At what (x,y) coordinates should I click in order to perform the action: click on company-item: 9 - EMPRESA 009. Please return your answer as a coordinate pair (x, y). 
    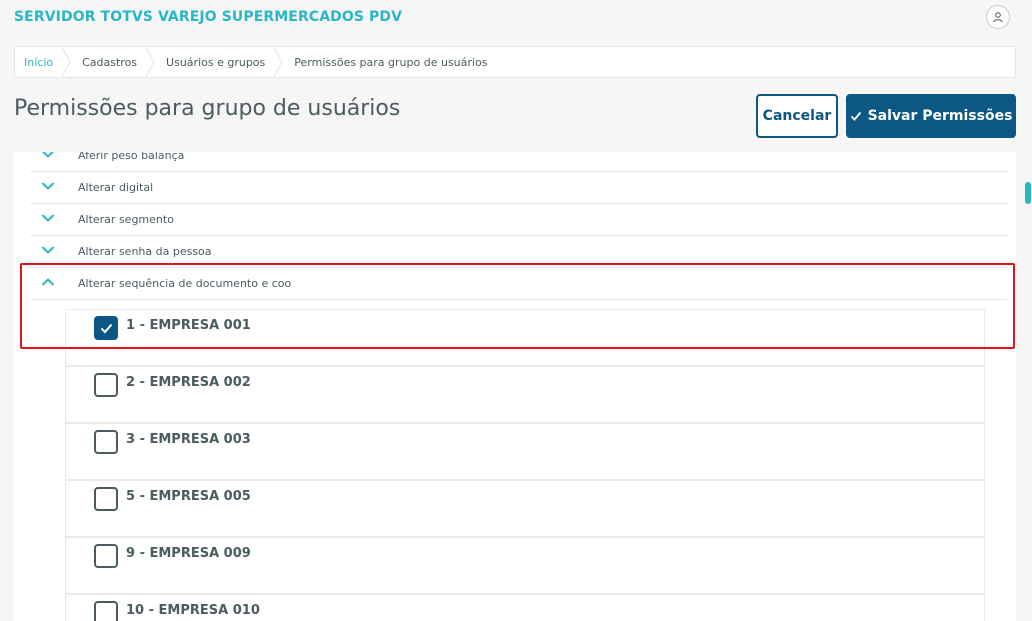
    Looking at the image, I should click on (525, 565).